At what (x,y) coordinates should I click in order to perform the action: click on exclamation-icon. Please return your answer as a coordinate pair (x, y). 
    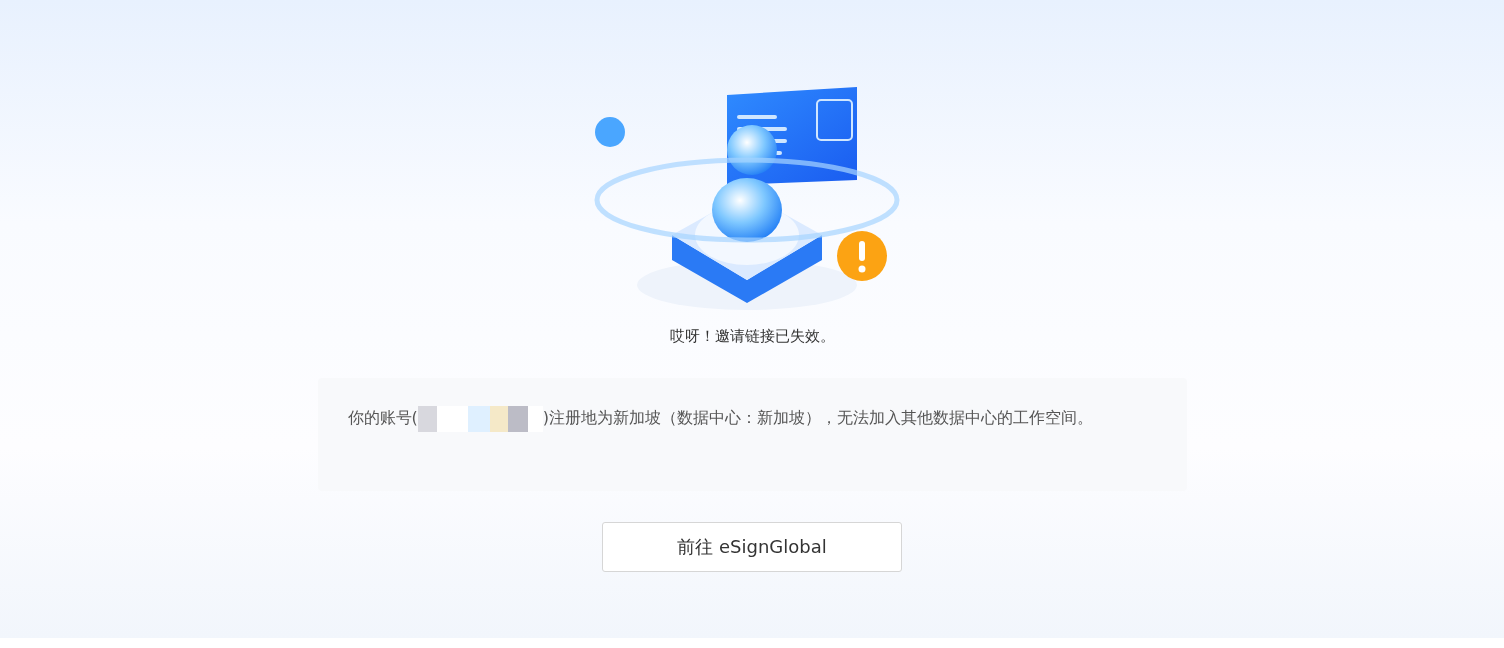
    Looking at the image, I should click on (862, 256).